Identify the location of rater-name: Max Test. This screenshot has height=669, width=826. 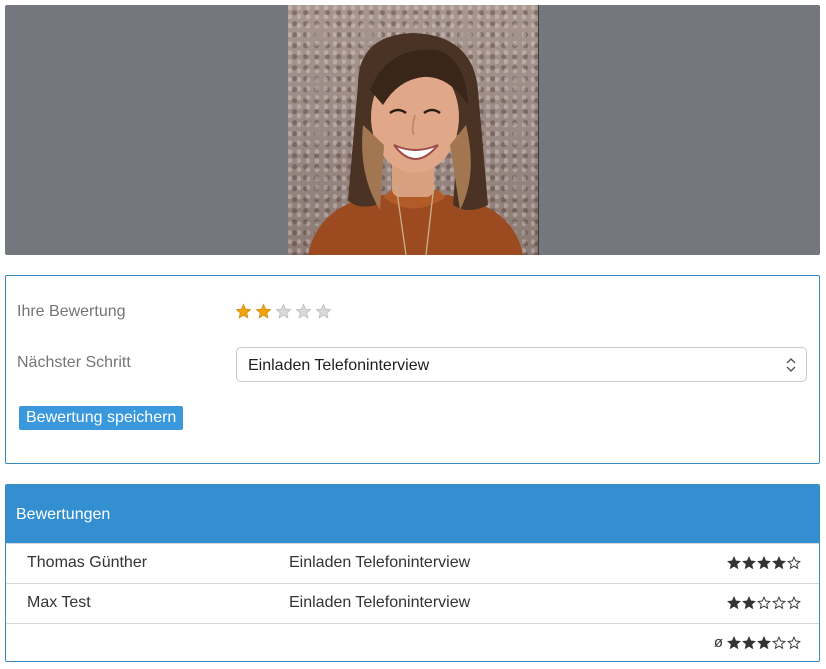
(59, 602).